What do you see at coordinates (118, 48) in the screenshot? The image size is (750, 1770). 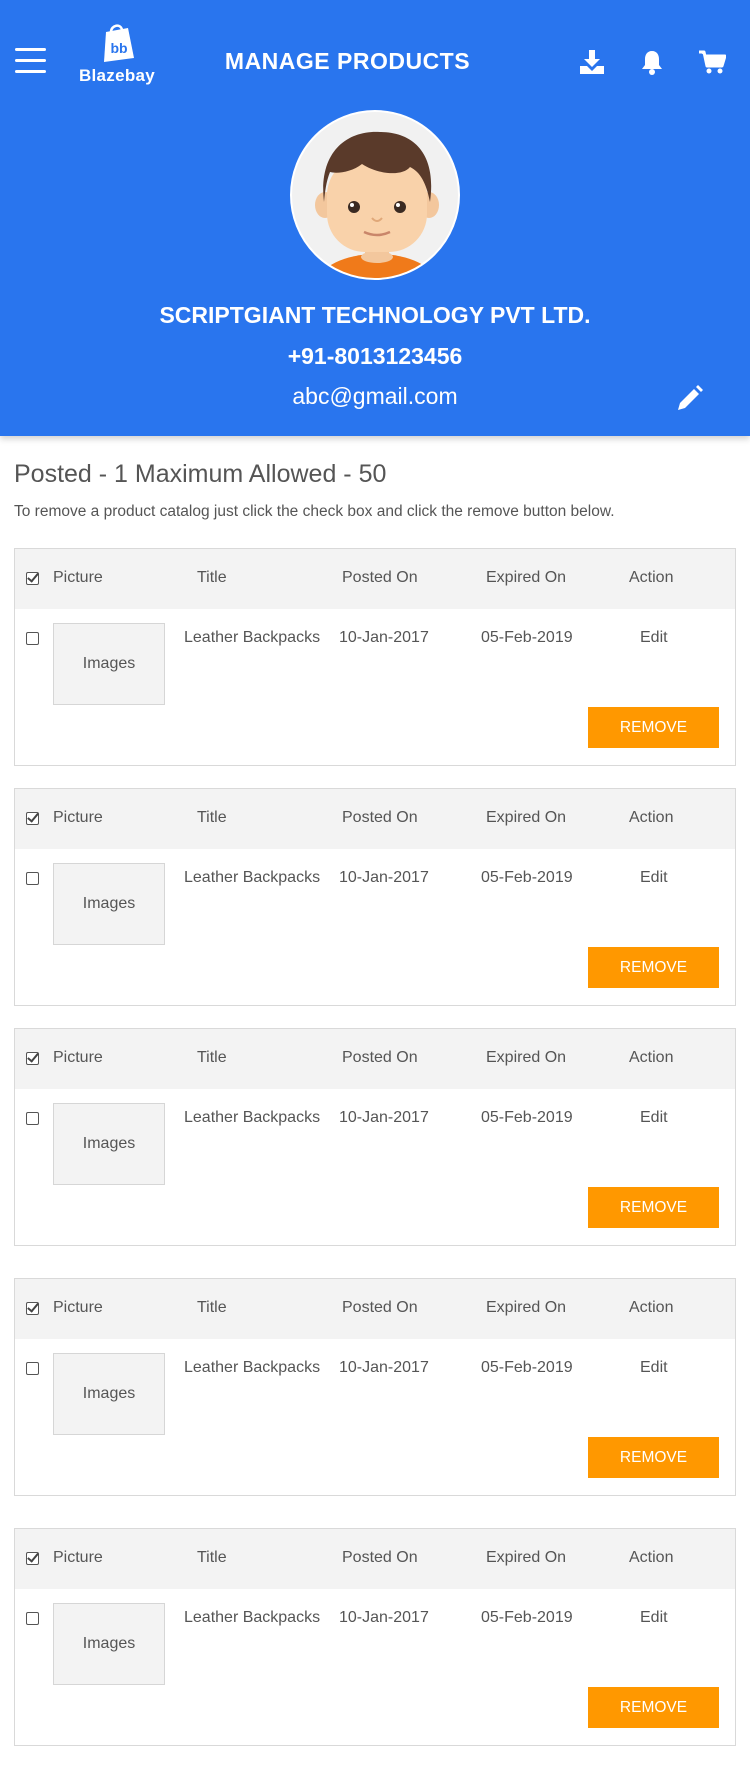 I see `svg-text: bb` at bounding box center [118, 48].